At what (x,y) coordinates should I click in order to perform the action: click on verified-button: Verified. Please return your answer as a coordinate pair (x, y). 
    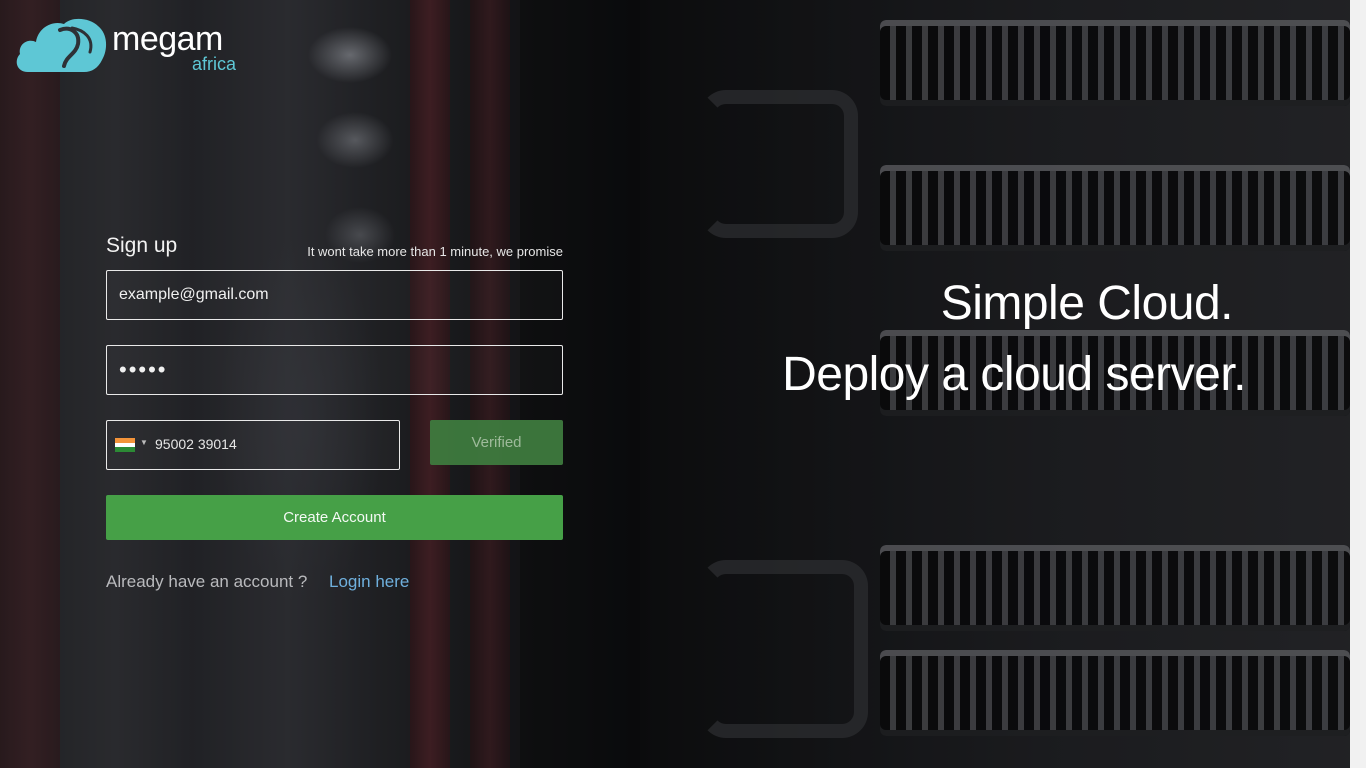
    Looking at the image, I should click on (496, 442).